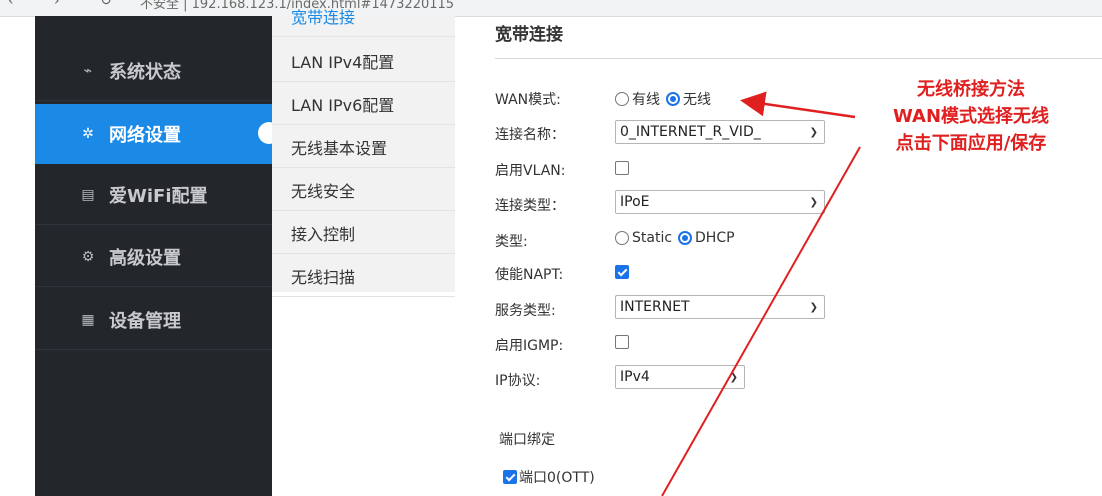 The height and width of the screenshot is (496, 1102). Describe the element at coordinates (798, 105) in the screenshot. I see `arrow-to-wireless-option` at that location.